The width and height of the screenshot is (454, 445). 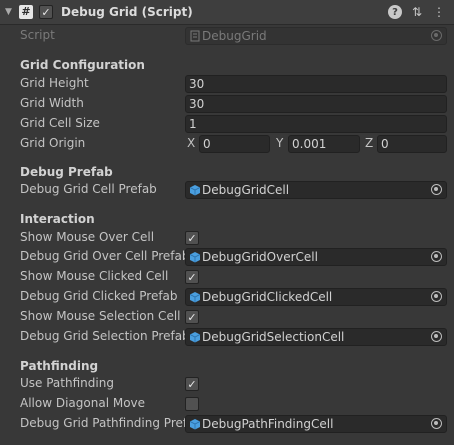 I want to click on show-mouse-clicked-row: Show Mouse Clicked Cell ✓, so click(x=227, y=277).